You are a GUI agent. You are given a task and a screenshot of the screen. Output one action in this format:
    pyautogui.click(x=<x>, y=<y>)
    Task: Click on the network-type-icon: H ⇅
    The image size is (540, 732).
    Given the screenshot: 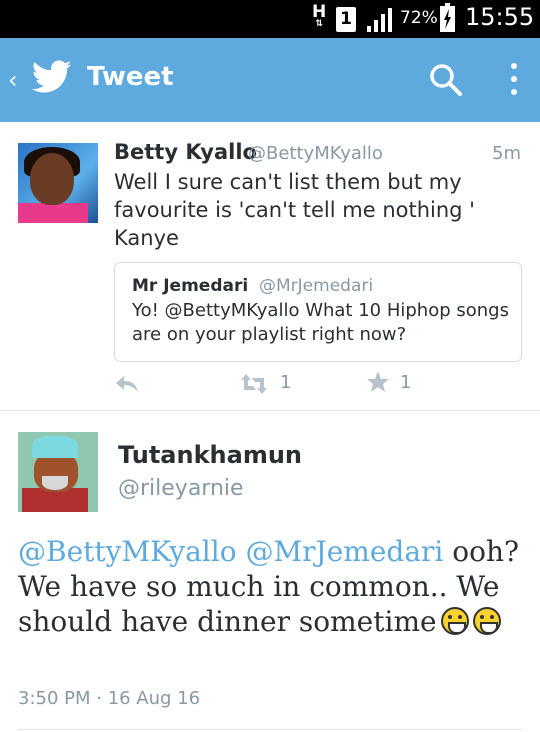 What is the action you would take?
    pyautogui.click(x=319, y=15)
    